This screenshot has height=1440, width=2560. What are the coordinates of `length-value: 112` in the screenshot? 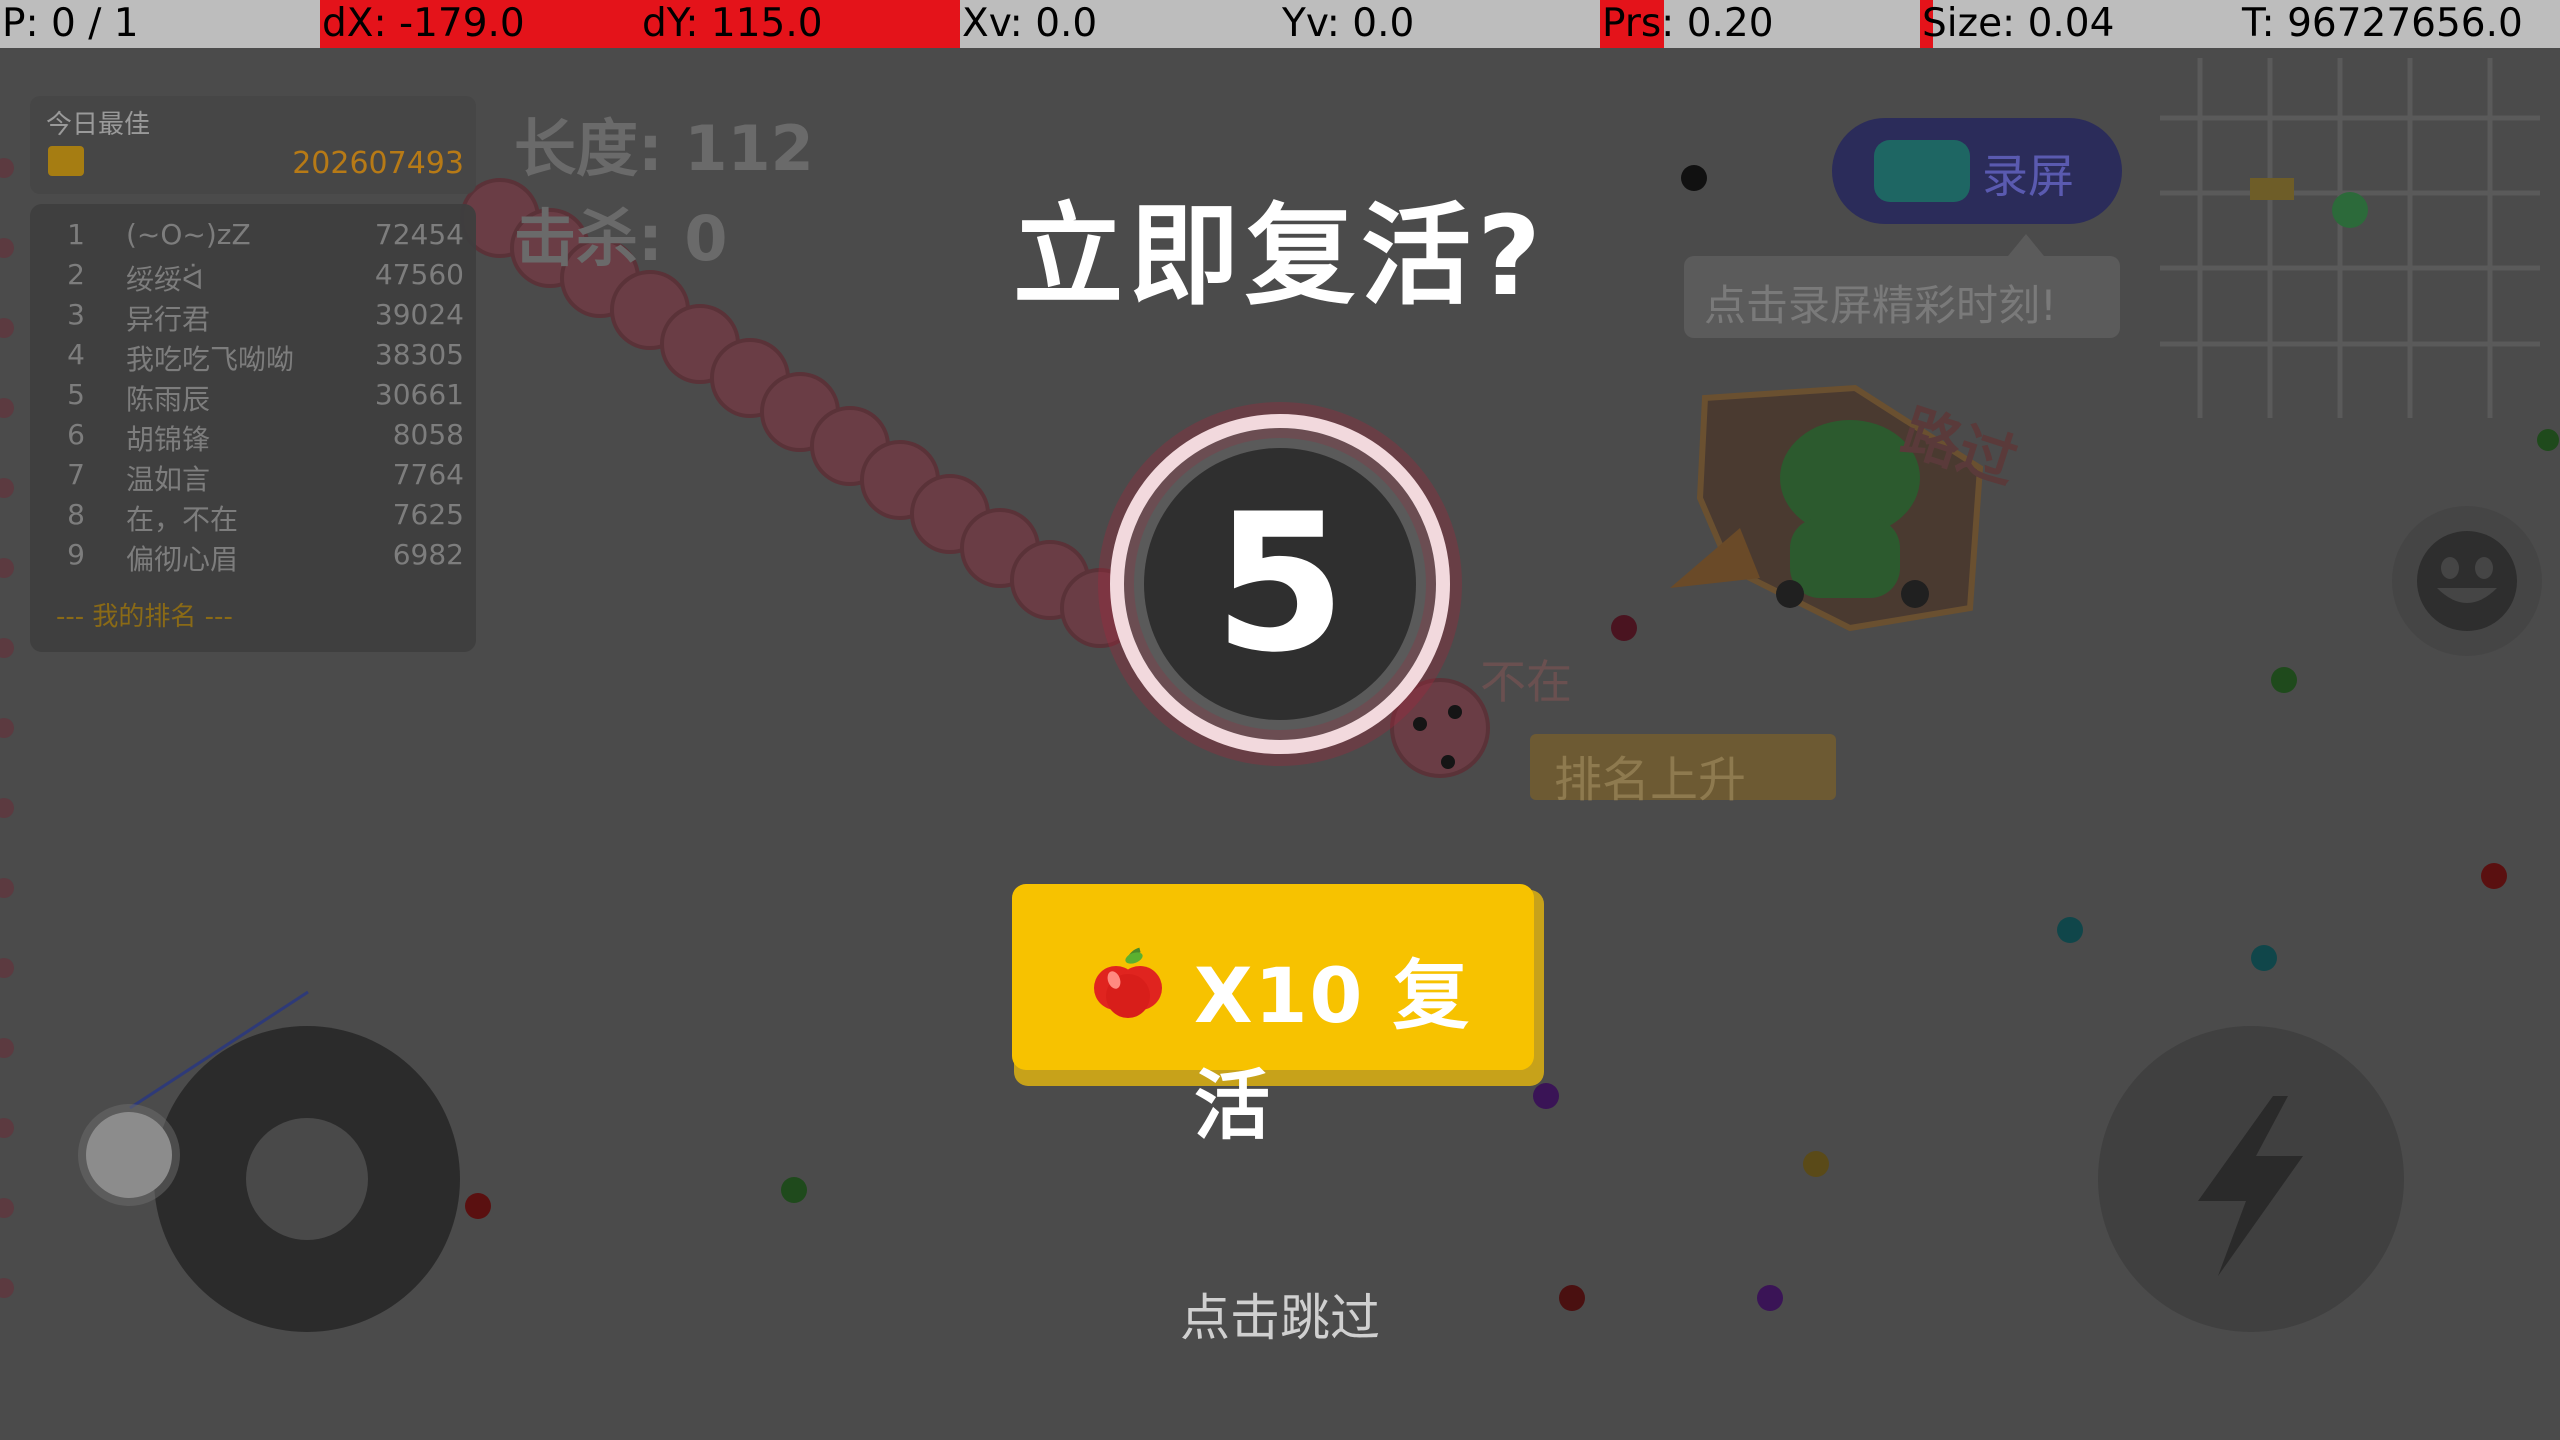 It's located at (749, 148).